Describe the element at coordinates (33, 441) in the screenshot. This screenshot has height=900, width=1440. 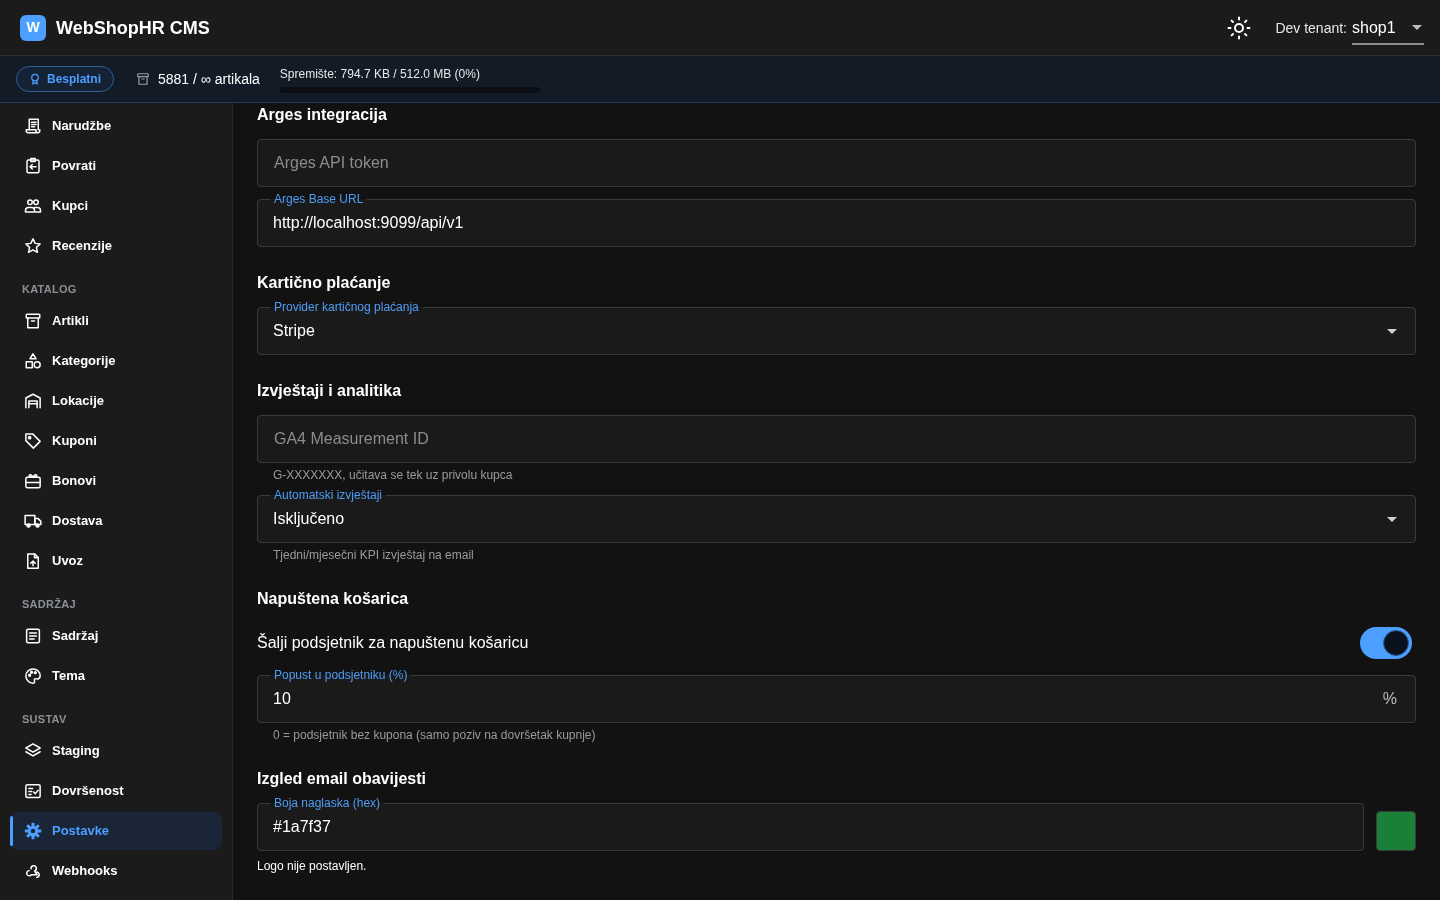
I see `tag-icon` at that location.